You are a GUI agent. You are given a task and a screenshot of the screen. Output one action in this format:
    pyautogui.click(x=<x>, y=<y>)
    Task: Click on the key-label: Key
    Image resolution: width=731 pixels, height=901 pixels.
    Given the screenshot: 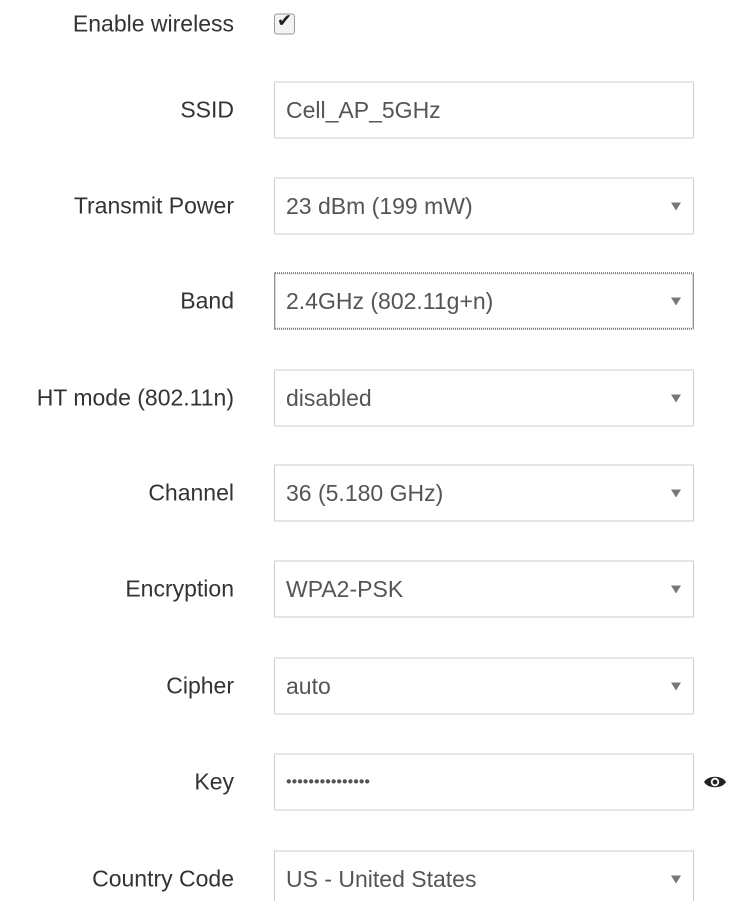 What is the action you would take?
    pyautogui.click(x=214, y=781)
    